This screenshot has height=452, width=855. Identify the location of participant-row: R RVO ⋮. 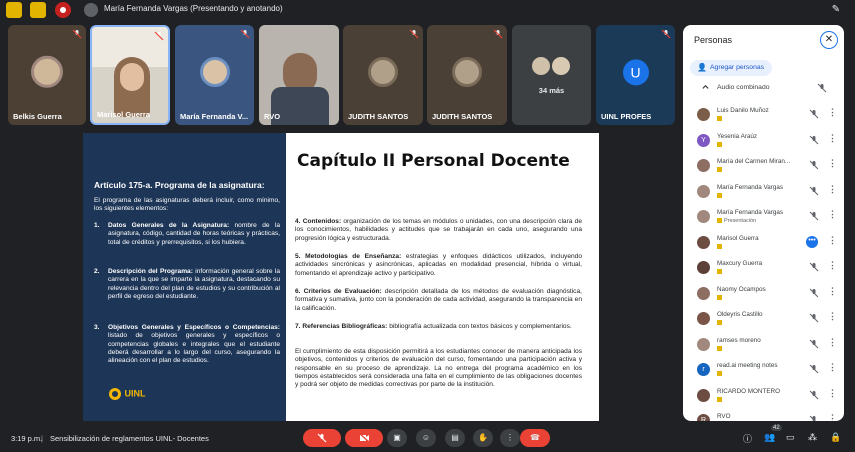
(767, 416).